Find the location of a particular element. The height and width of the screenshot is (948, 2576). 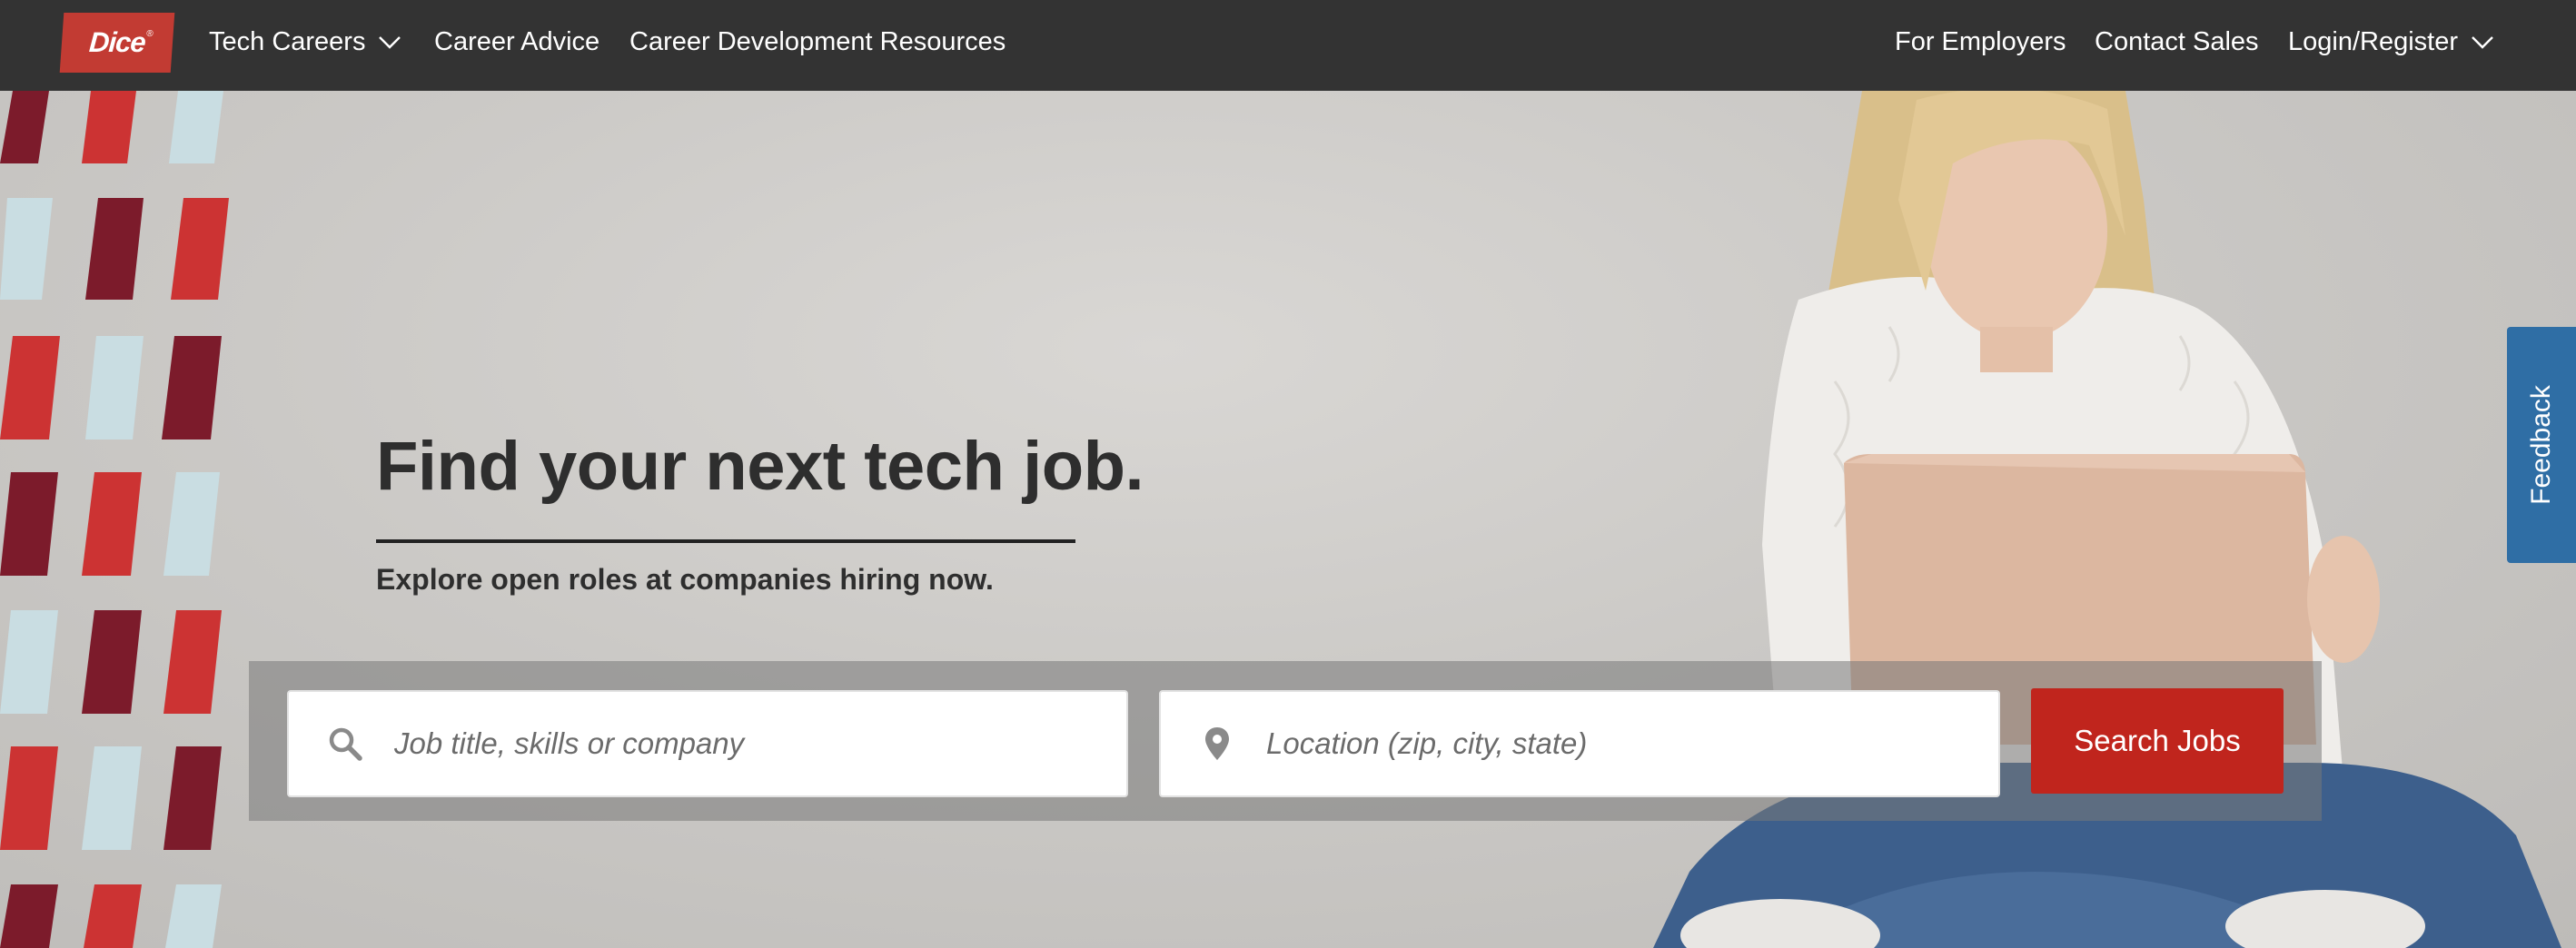

nav-career-advice-label: Career Advice is located at coordinates (517, 41).